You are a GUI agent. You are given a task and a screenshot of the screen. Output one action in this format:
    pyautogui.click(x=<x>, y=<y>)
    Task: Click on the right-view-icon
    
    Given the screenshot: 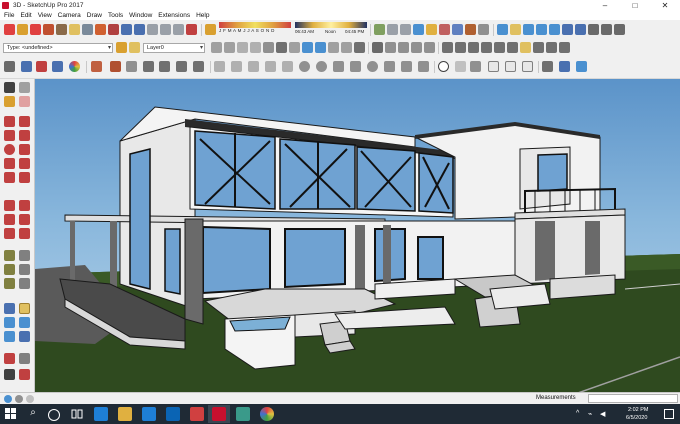 What is the action you would take?
    pyautogui.click(x=457, y=29)
    